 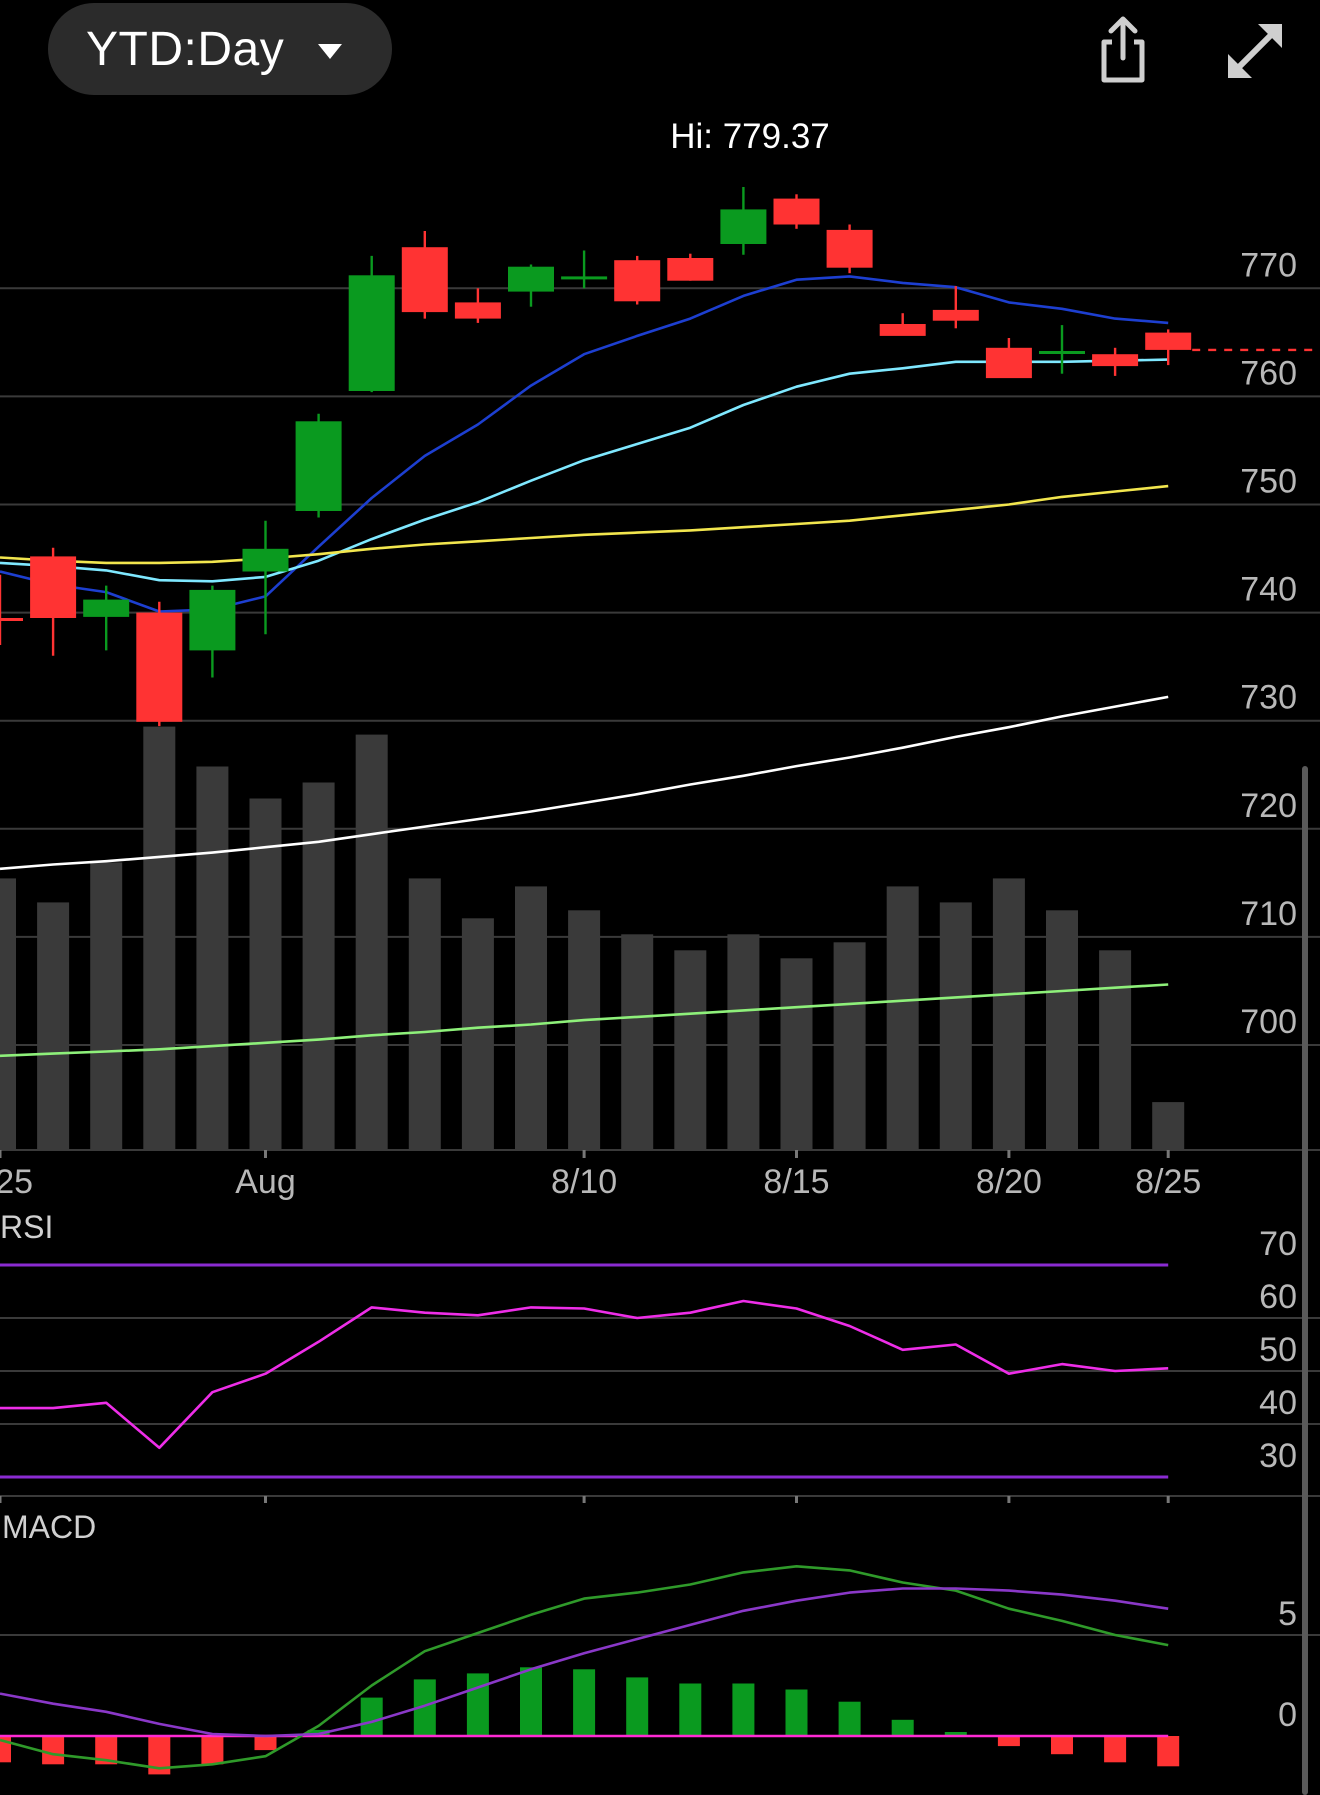 What do you see at coordinates (1268, 698) in the screenshot?
I see `price-tick-label: 730` at bounding box center [1268, 698].